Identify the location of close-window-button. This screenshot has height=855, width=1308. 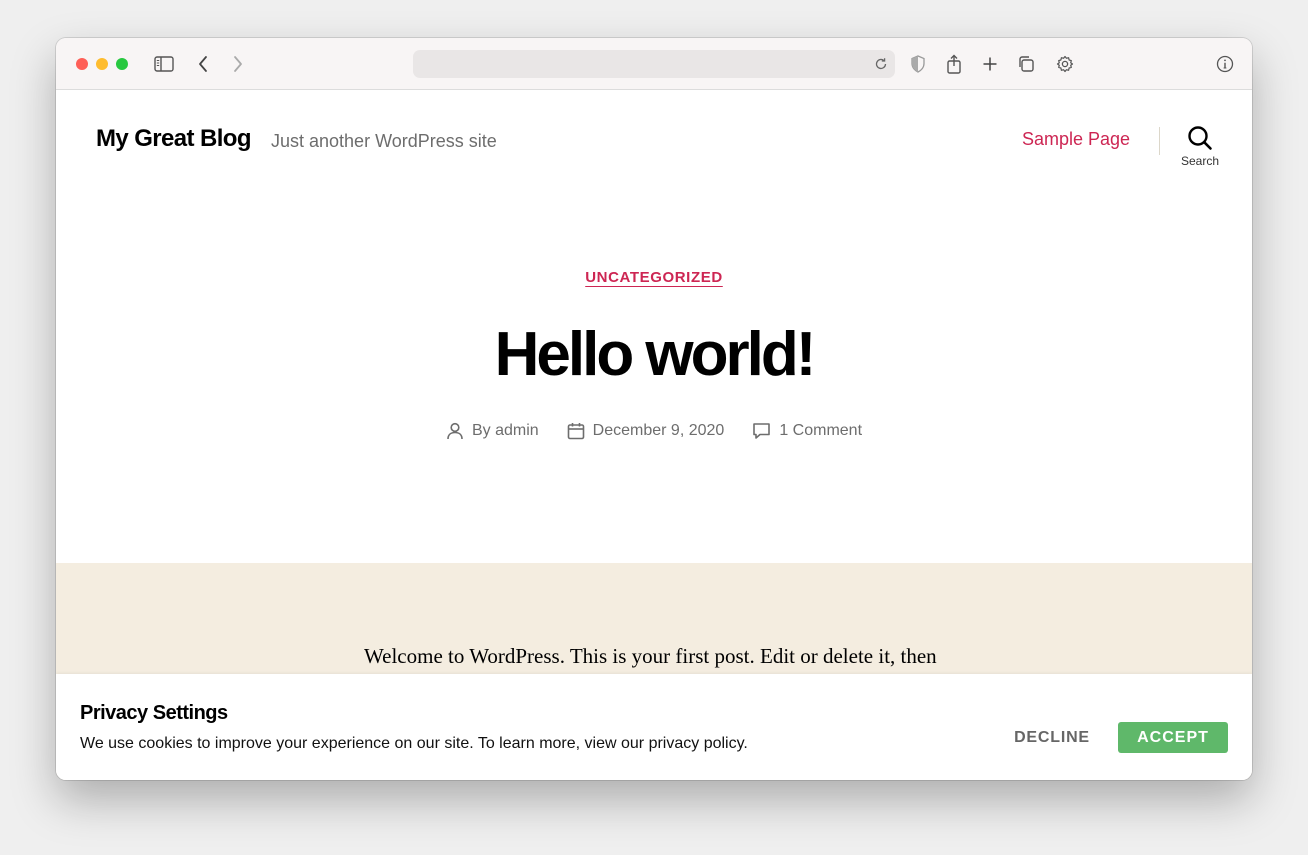
(82, 64).